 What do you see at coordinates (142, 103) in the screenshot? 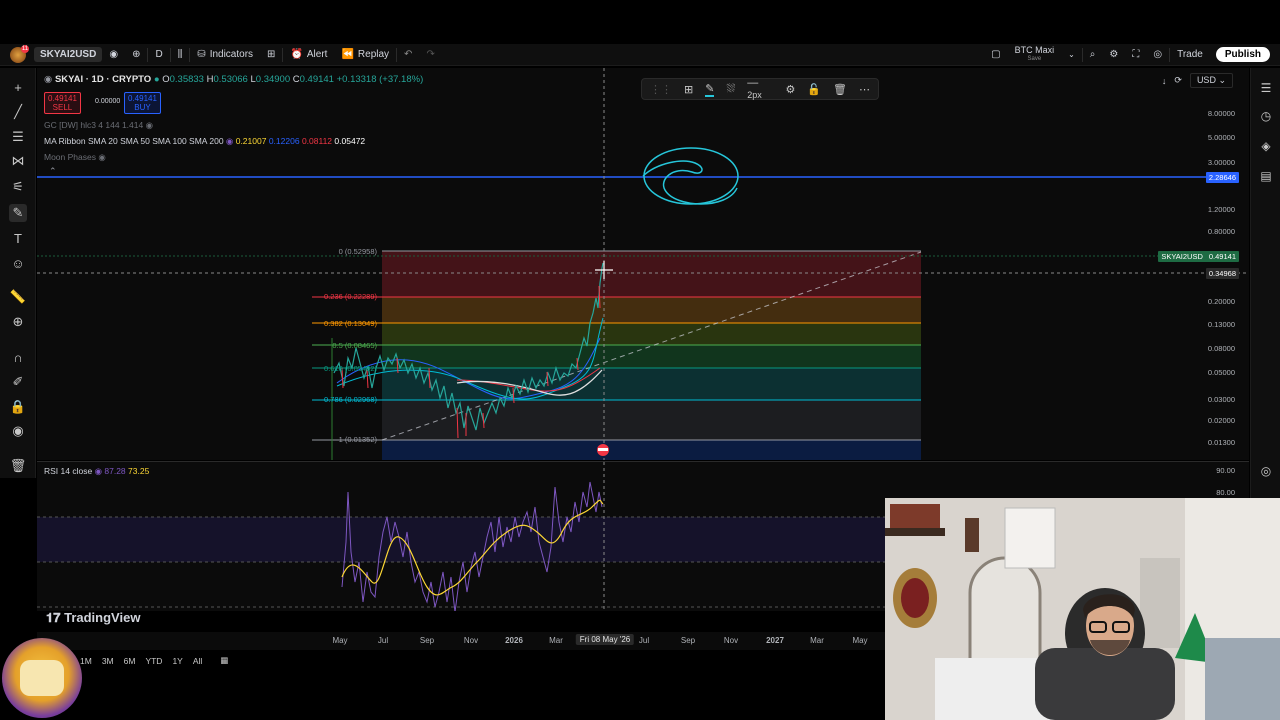
I see `buy-button: 0.49141 BUY` at bounding box center [142, 103].